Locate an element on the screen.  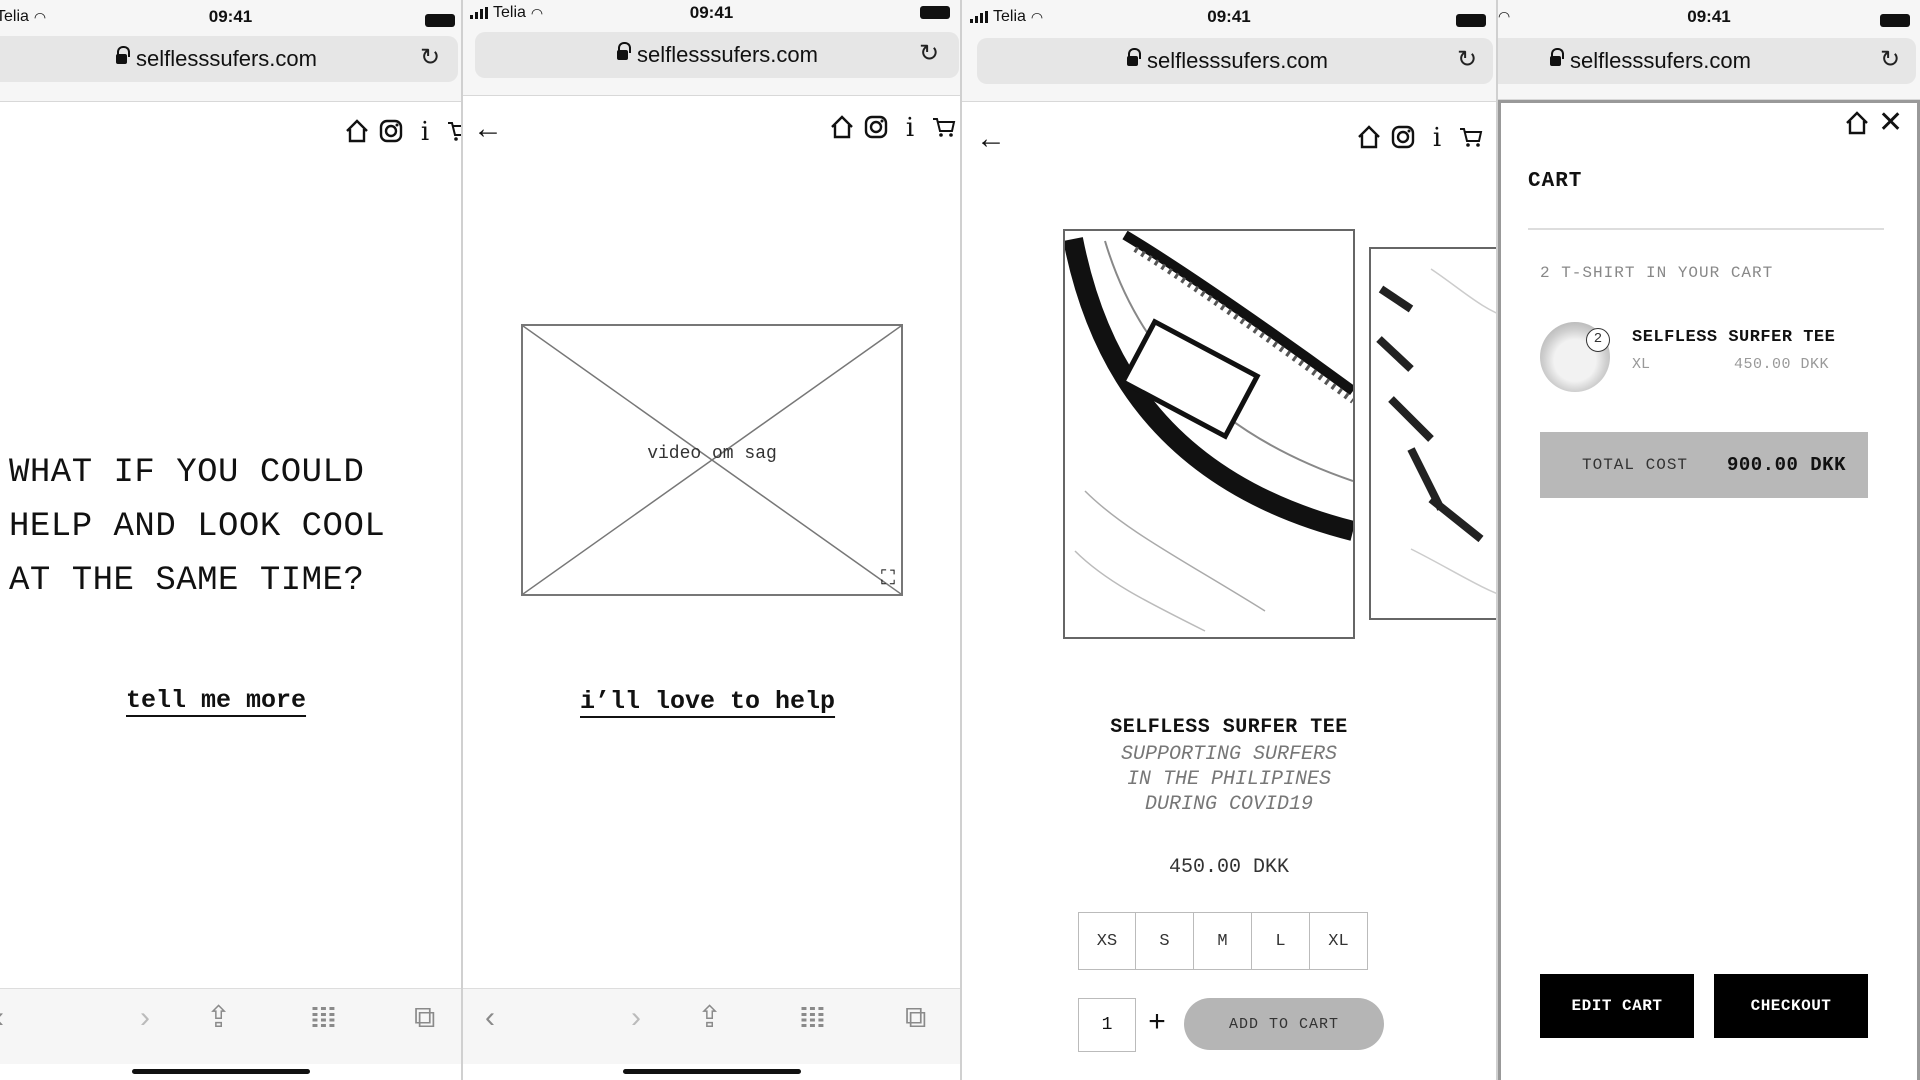
total-cost-bar: TOTAL COST 900.00 DKK is located at coordinates (1704, 465).